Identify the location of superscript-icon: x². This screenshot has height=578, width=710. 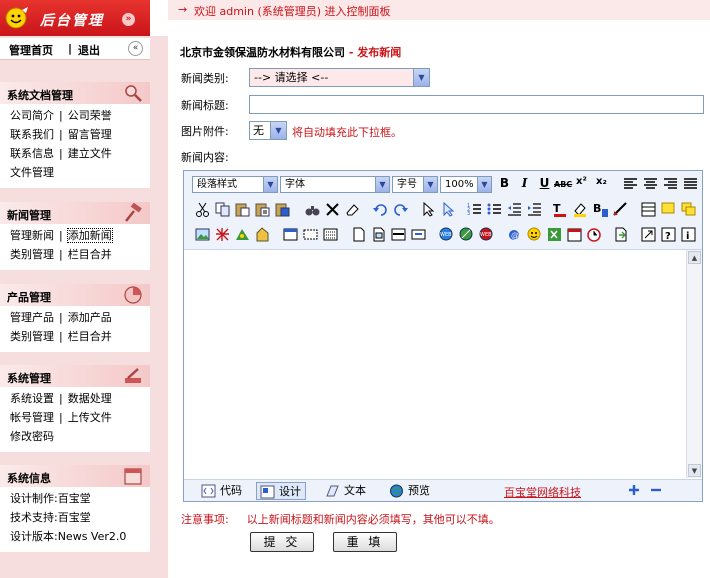
(584, 184).